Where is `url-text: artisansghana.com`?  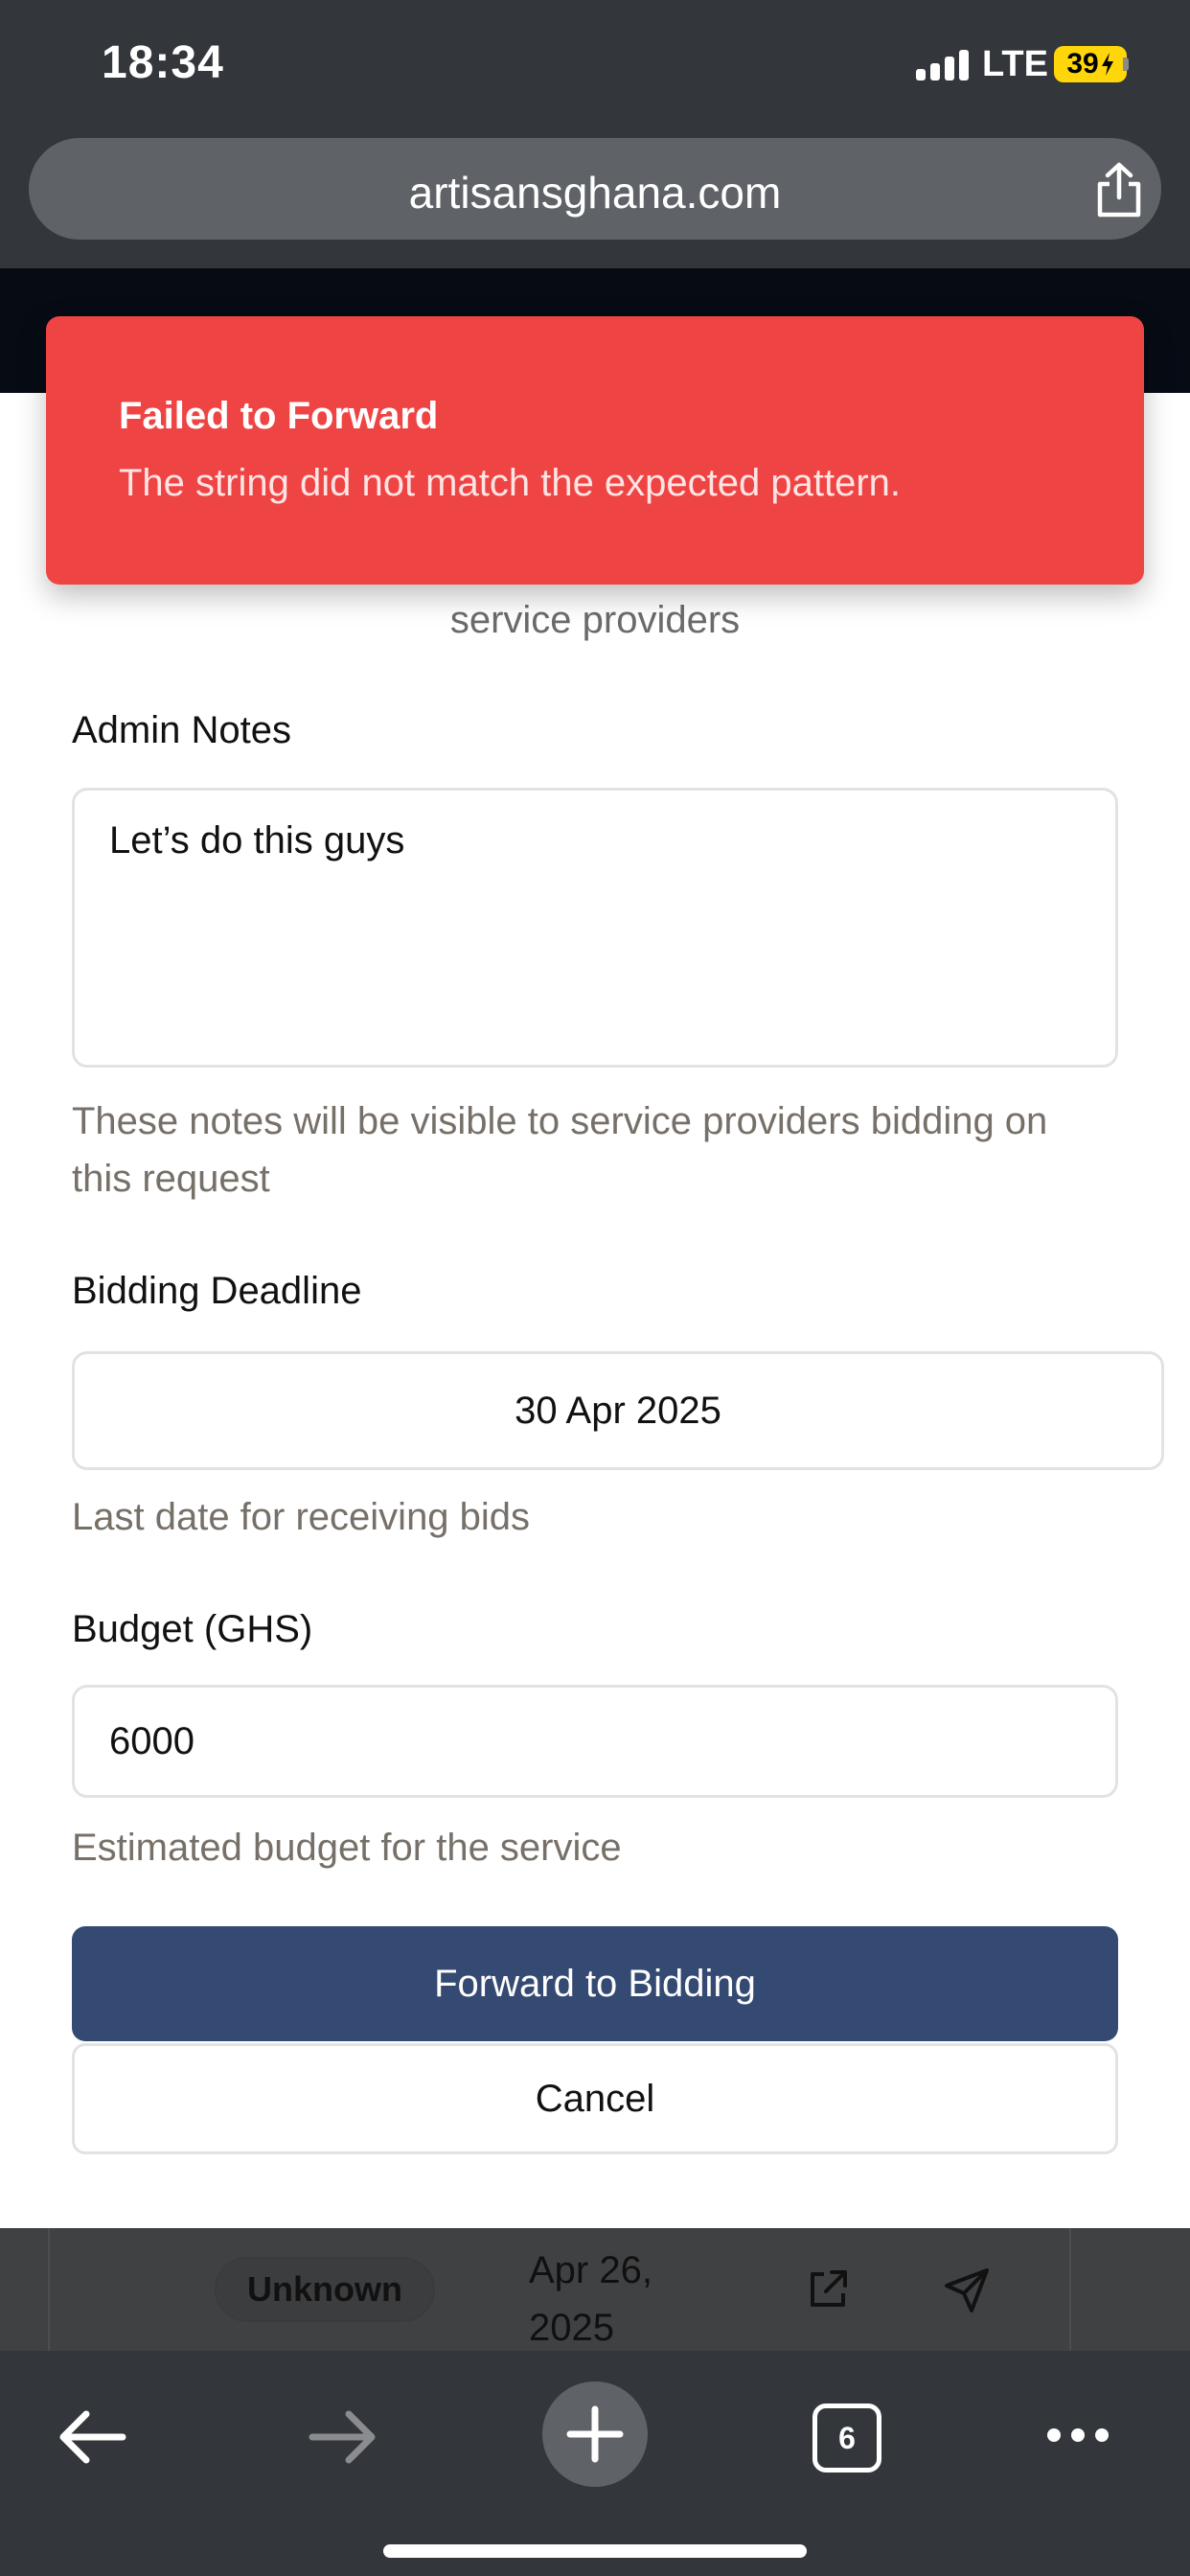
url-text: artisansghana.com is located at coordinates (595, 193).